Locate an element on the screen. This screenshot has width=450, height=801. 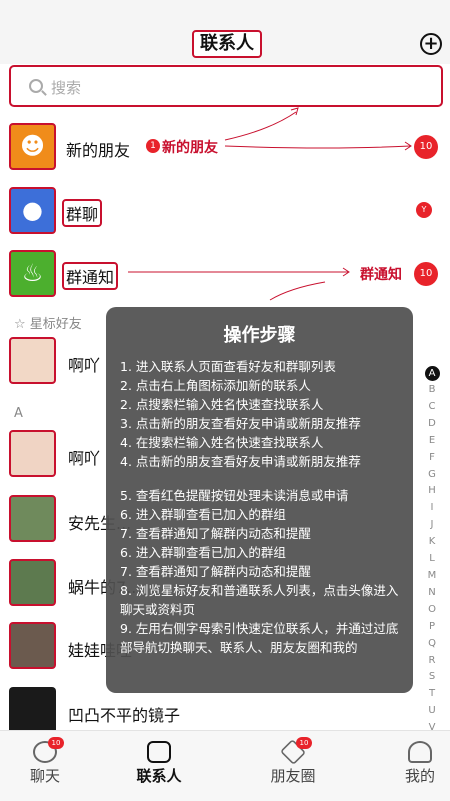
bell-icon: ♨ is located at coordinates (32, 273).